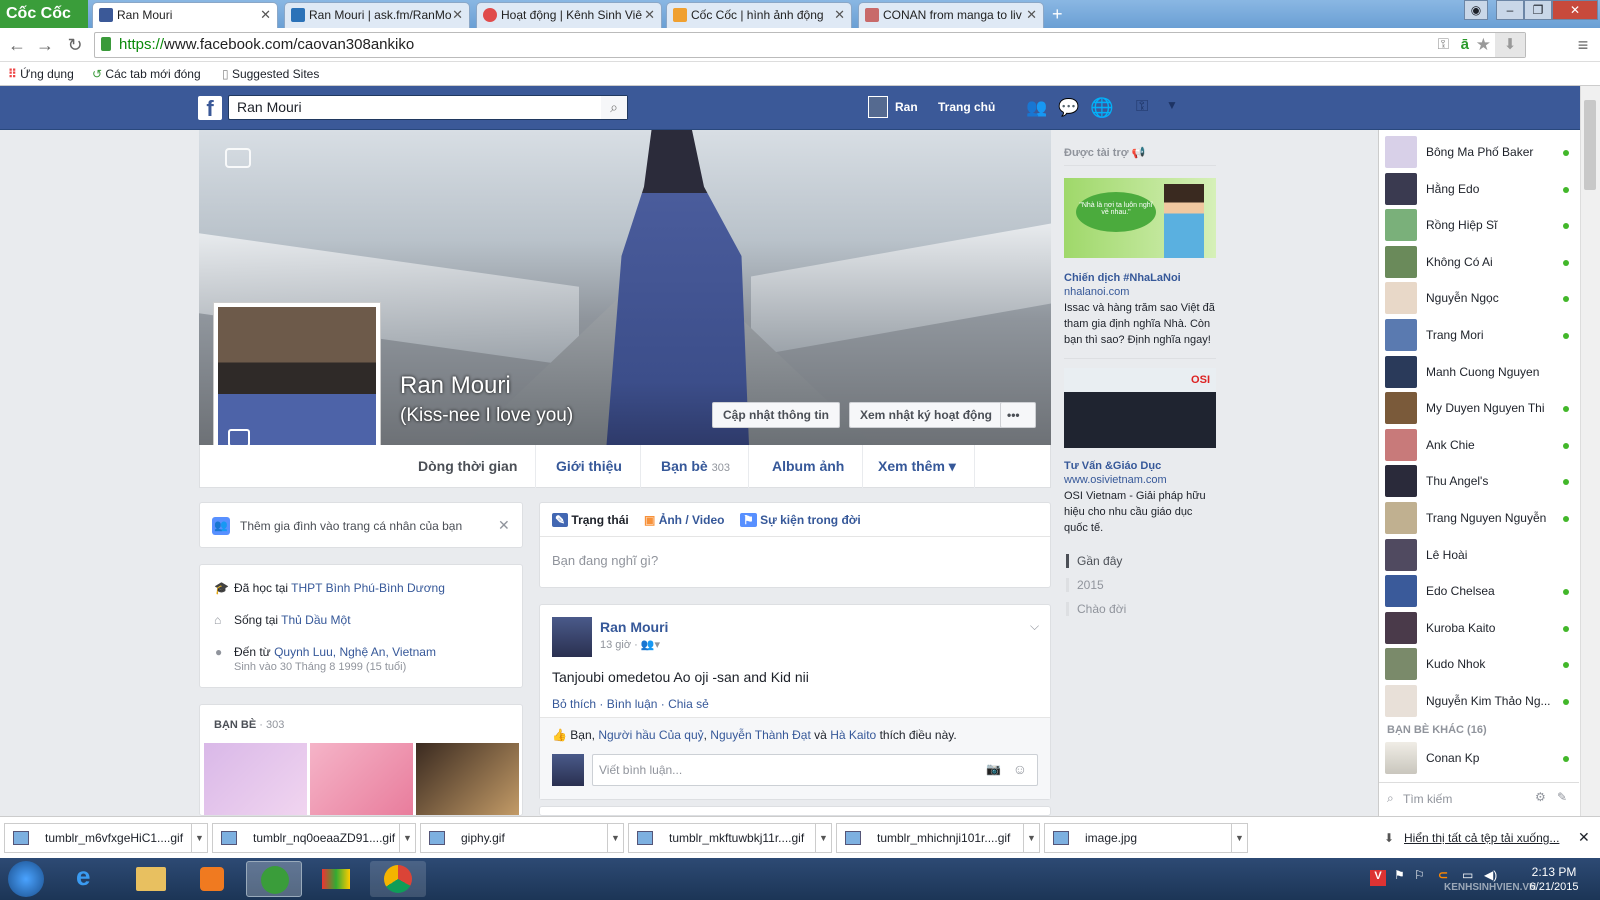  Describe the element at coordinates (696, 466) in the screenshot. I see `tab-friends: Bạn bè 303` at that location.